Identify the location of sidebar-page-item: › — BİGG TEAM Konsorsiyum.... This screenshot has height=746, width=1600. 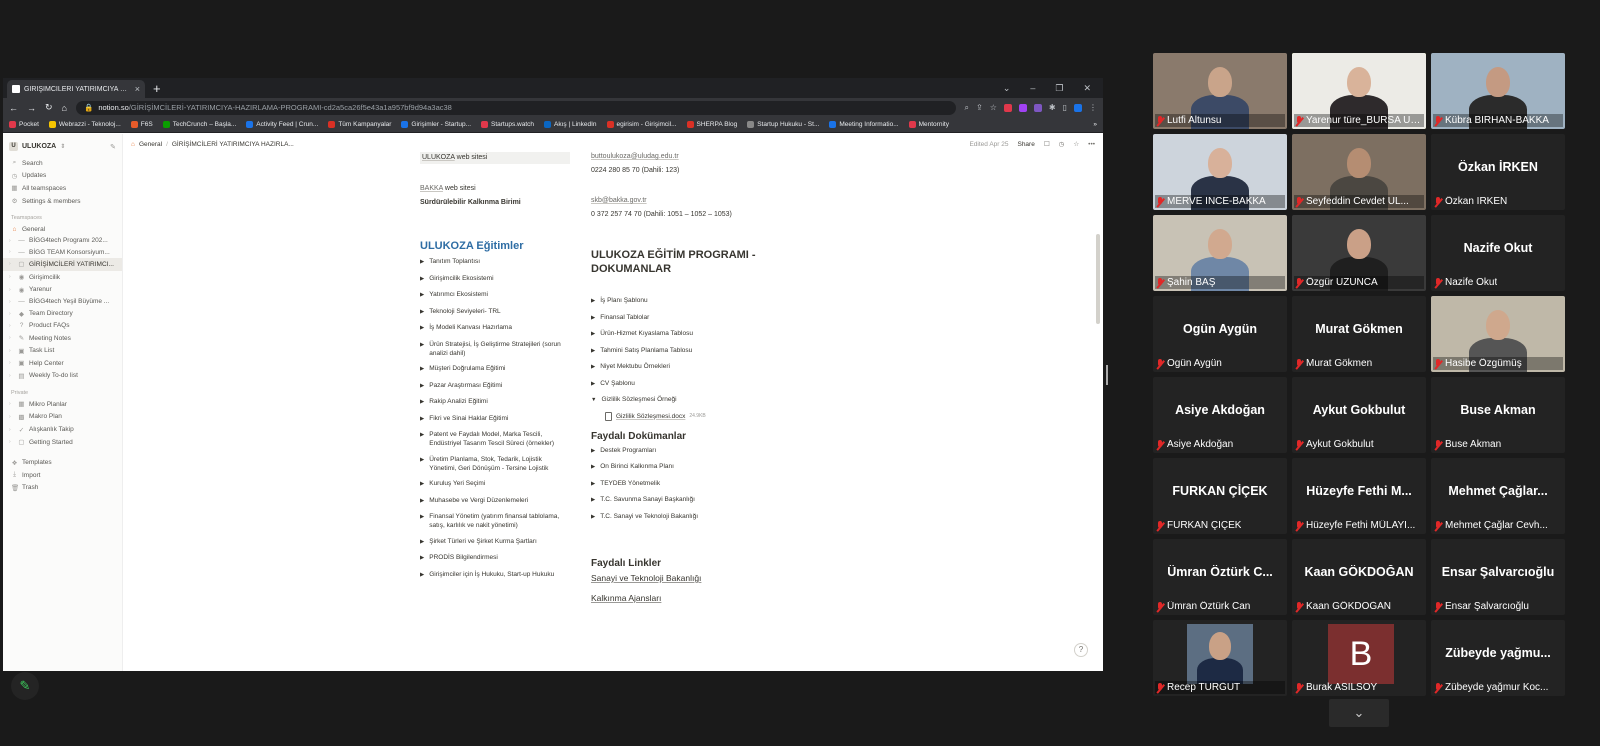
(62, 253).